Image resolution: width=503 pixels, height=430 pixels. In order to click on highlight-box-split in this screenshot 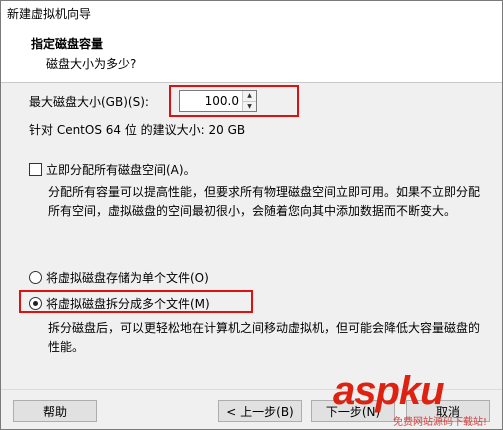, I will do `click(136, 301)`.